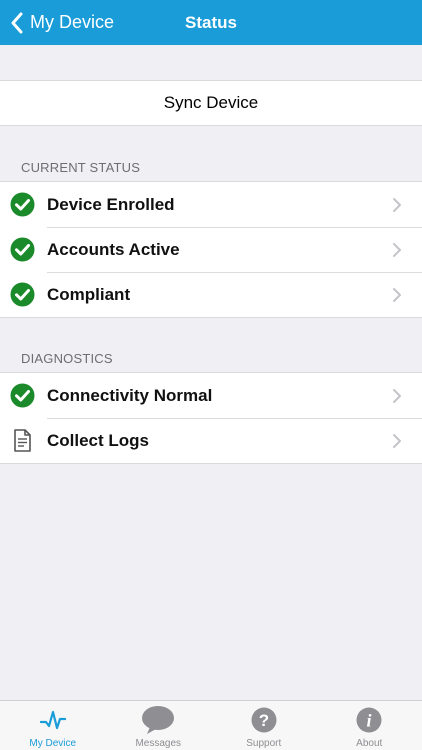 This screenshot has width=422, height=750. I want to click on sync-device-button: Sync Device, so click(211, 103).